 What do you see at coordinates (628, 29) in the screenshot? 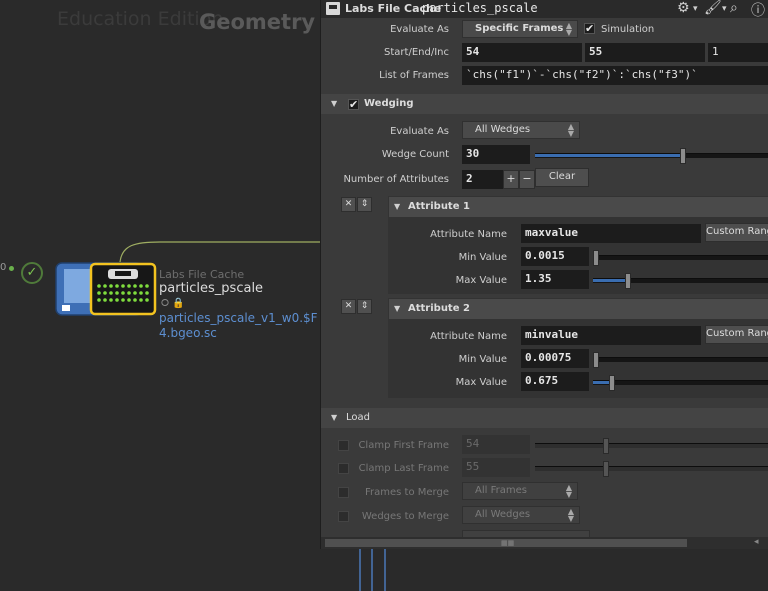
I see `simulation-label: Simulation` at bounding box center [628, 29].